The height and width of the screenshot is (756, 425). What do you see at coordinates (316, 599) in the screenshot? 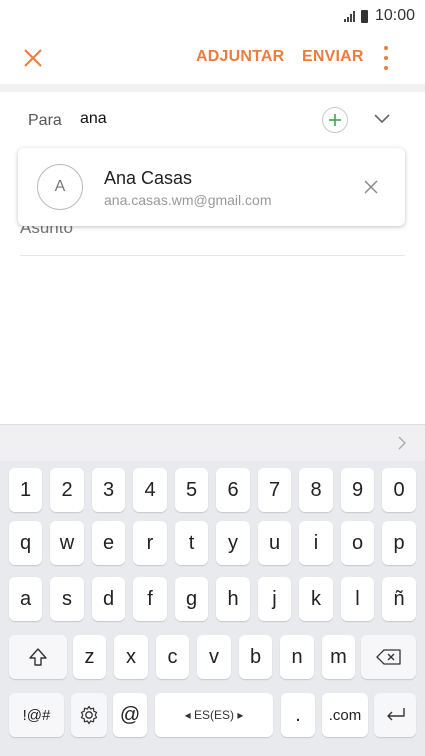
I see `key-k: k` at bounding box center [316, 599].